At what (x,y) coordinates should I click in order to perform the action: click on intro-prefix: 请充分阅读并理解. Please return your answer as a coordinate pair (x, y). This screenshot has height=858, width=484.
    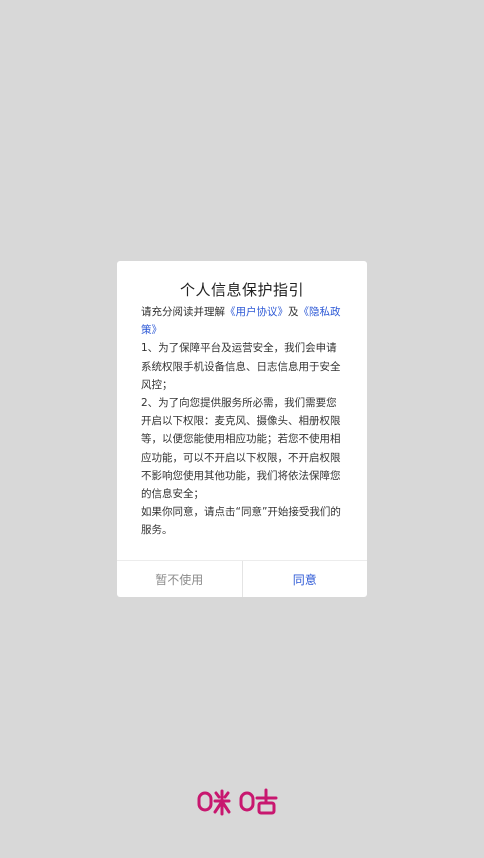
    Looking at the image, I should click on (183, 312).